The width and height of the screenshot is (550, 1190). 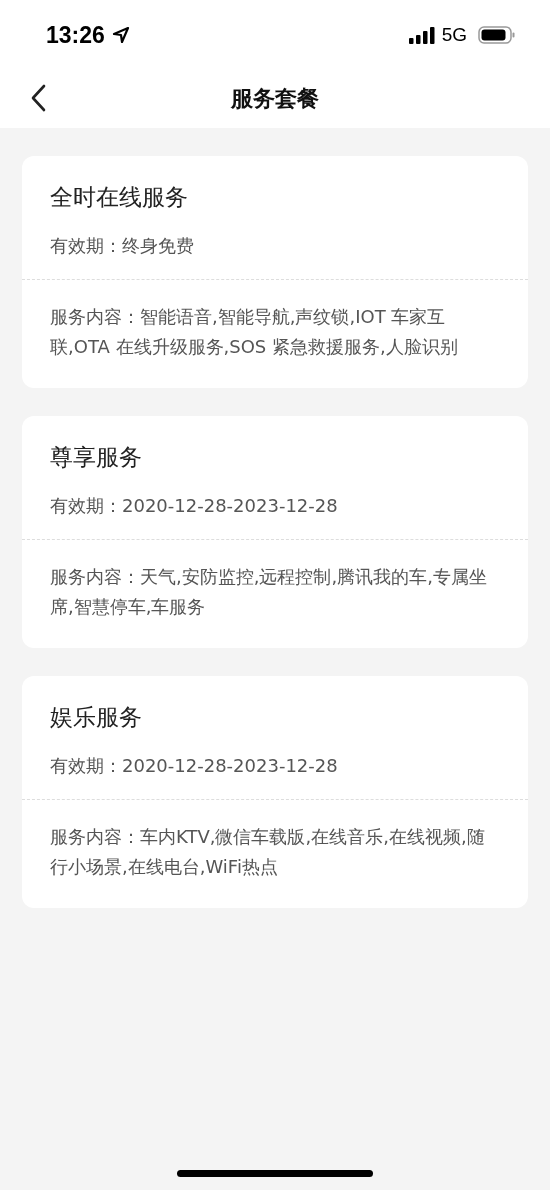 I want to click on status-time: 13:26, so click(x=75, y=35).